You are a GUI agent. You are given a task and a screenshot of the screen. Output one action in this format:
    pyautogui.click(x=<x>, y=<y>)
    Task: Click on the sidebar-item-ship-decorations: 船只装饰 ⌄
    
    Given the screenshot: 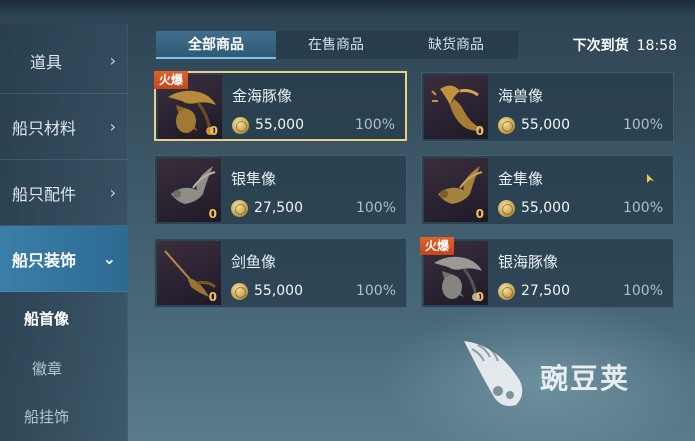 What is the action you would take?
    pyautogui.click(x=64, y=259)
    